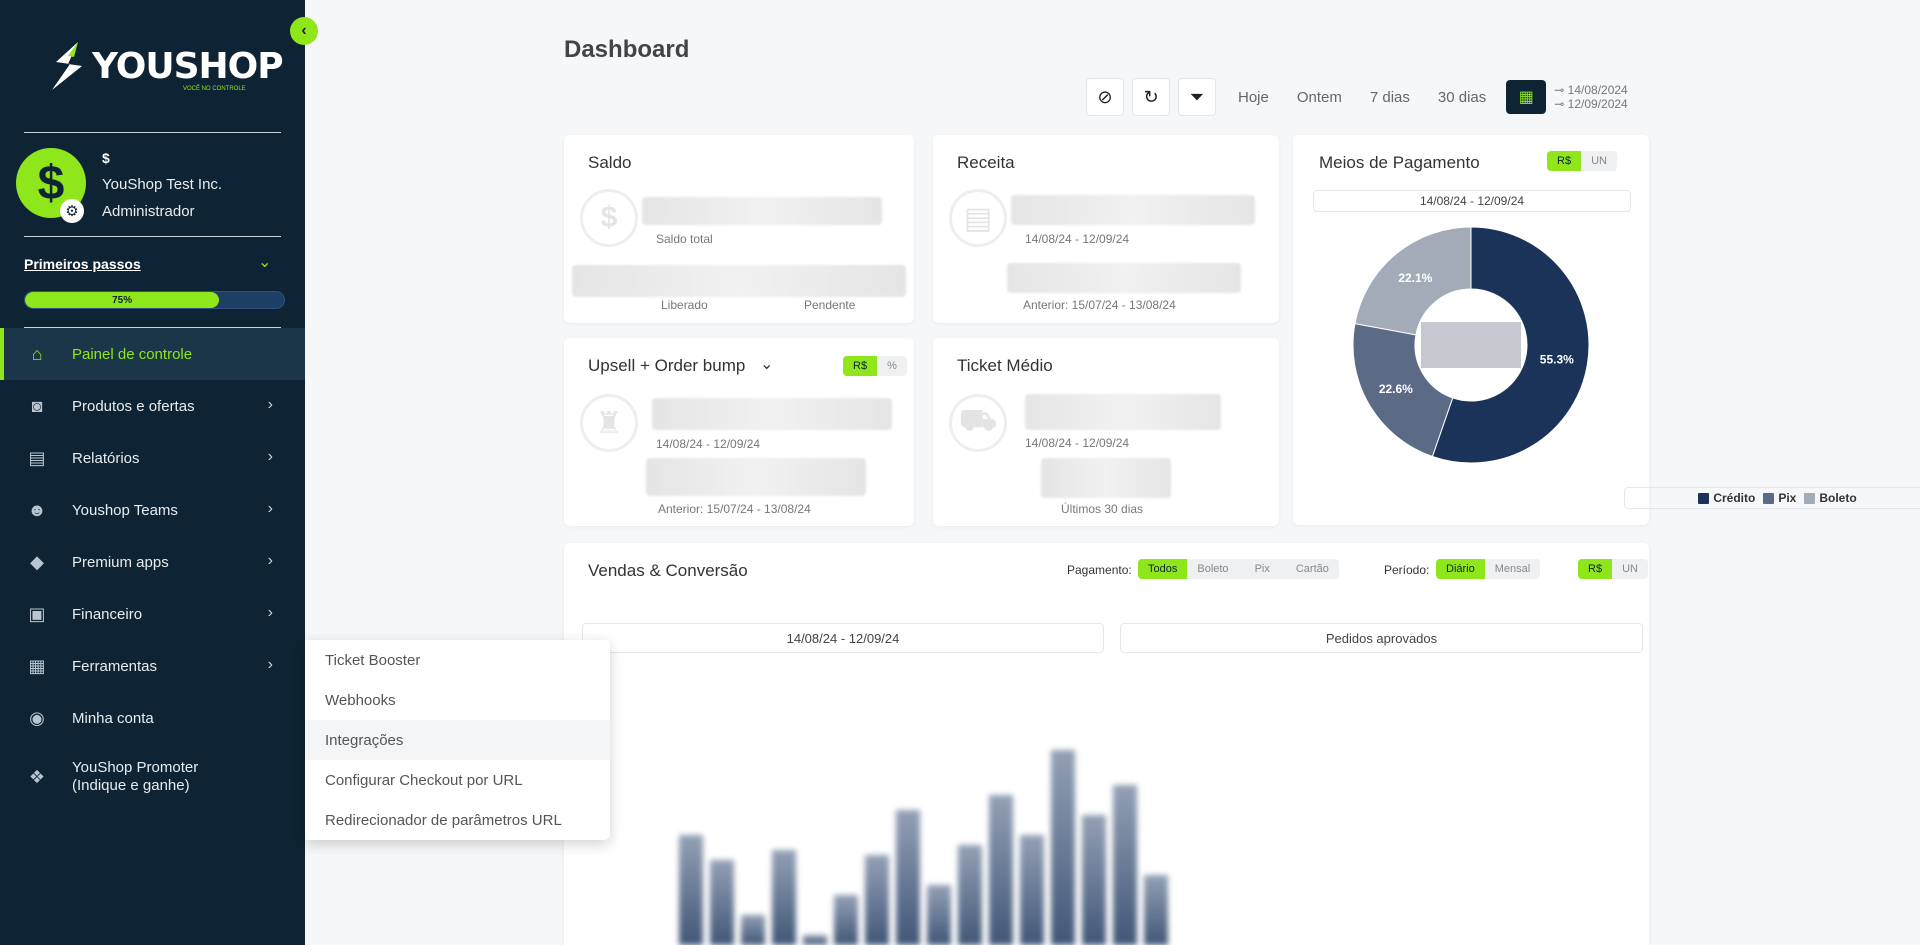  What do you see at coordinates (214, 89) in the screenshot?
I see `logo-subtitle: VOCÊ NO CONTROLE` at bounding box center [214, 89].